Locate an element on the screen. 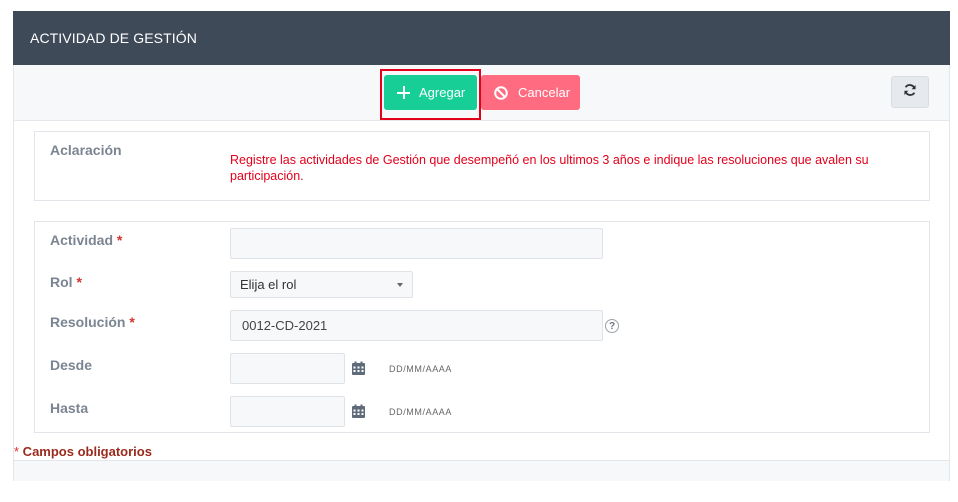 The height and width of the screenshot is (502, 958). actividad-input is located at coordinates (416, 243).